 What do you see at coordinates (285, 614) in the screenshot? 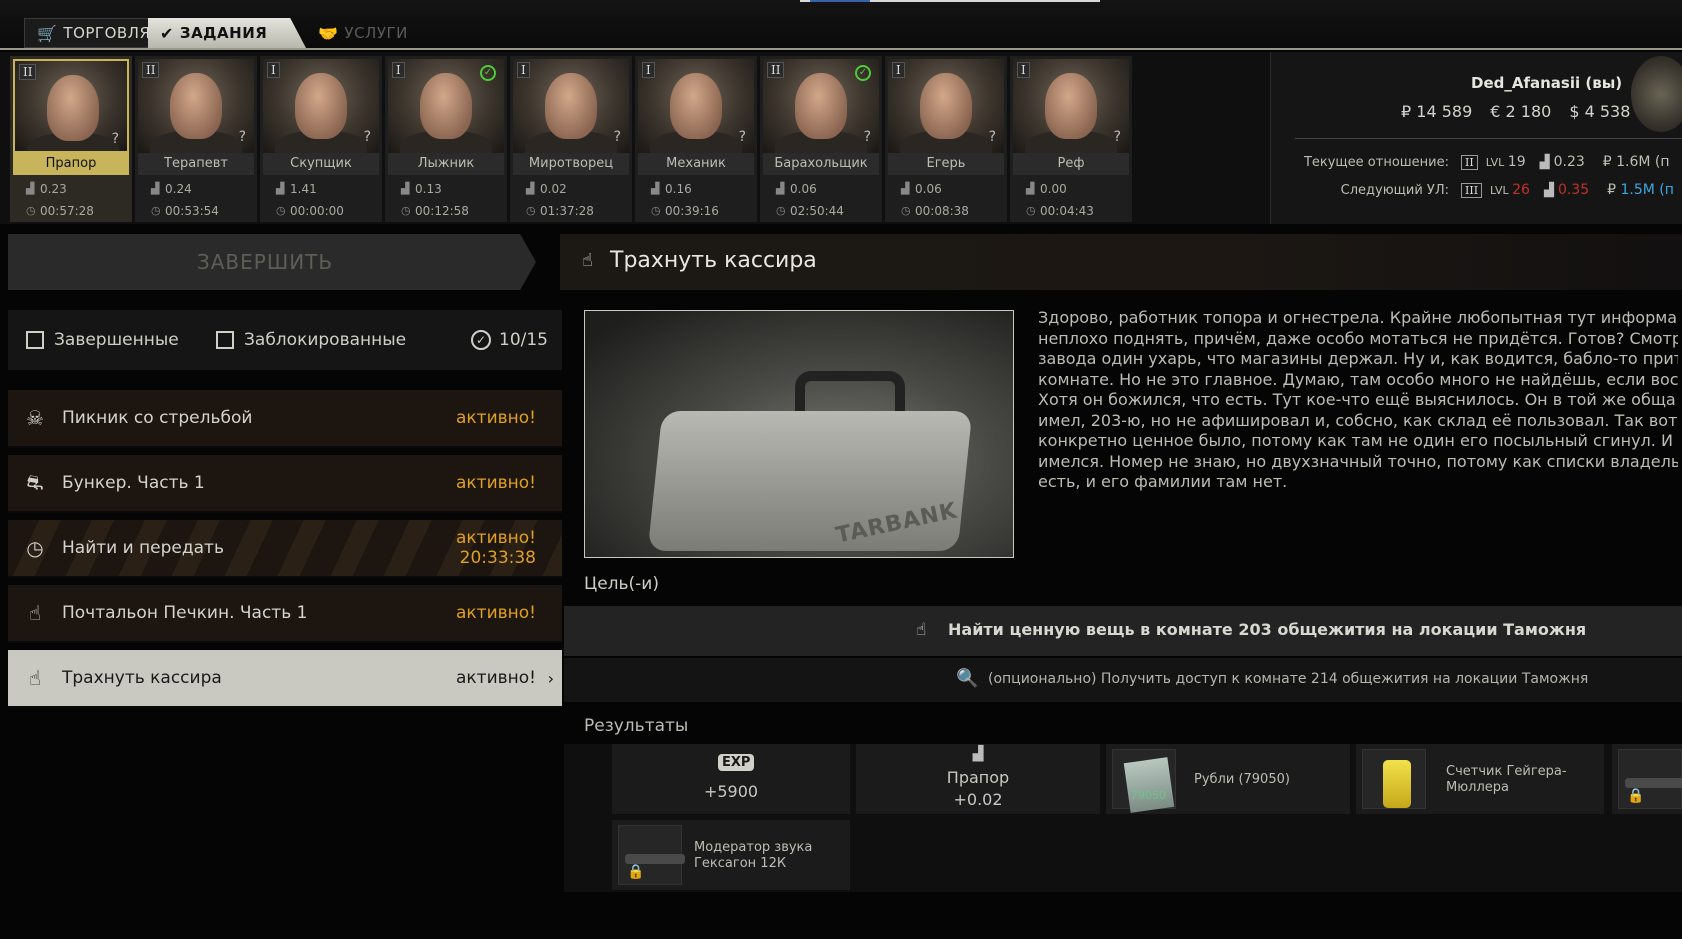
I see `quest-list-item: ☝ Почтальон Печкин. Часть 1 активно!` at bounding box center [285, 614].